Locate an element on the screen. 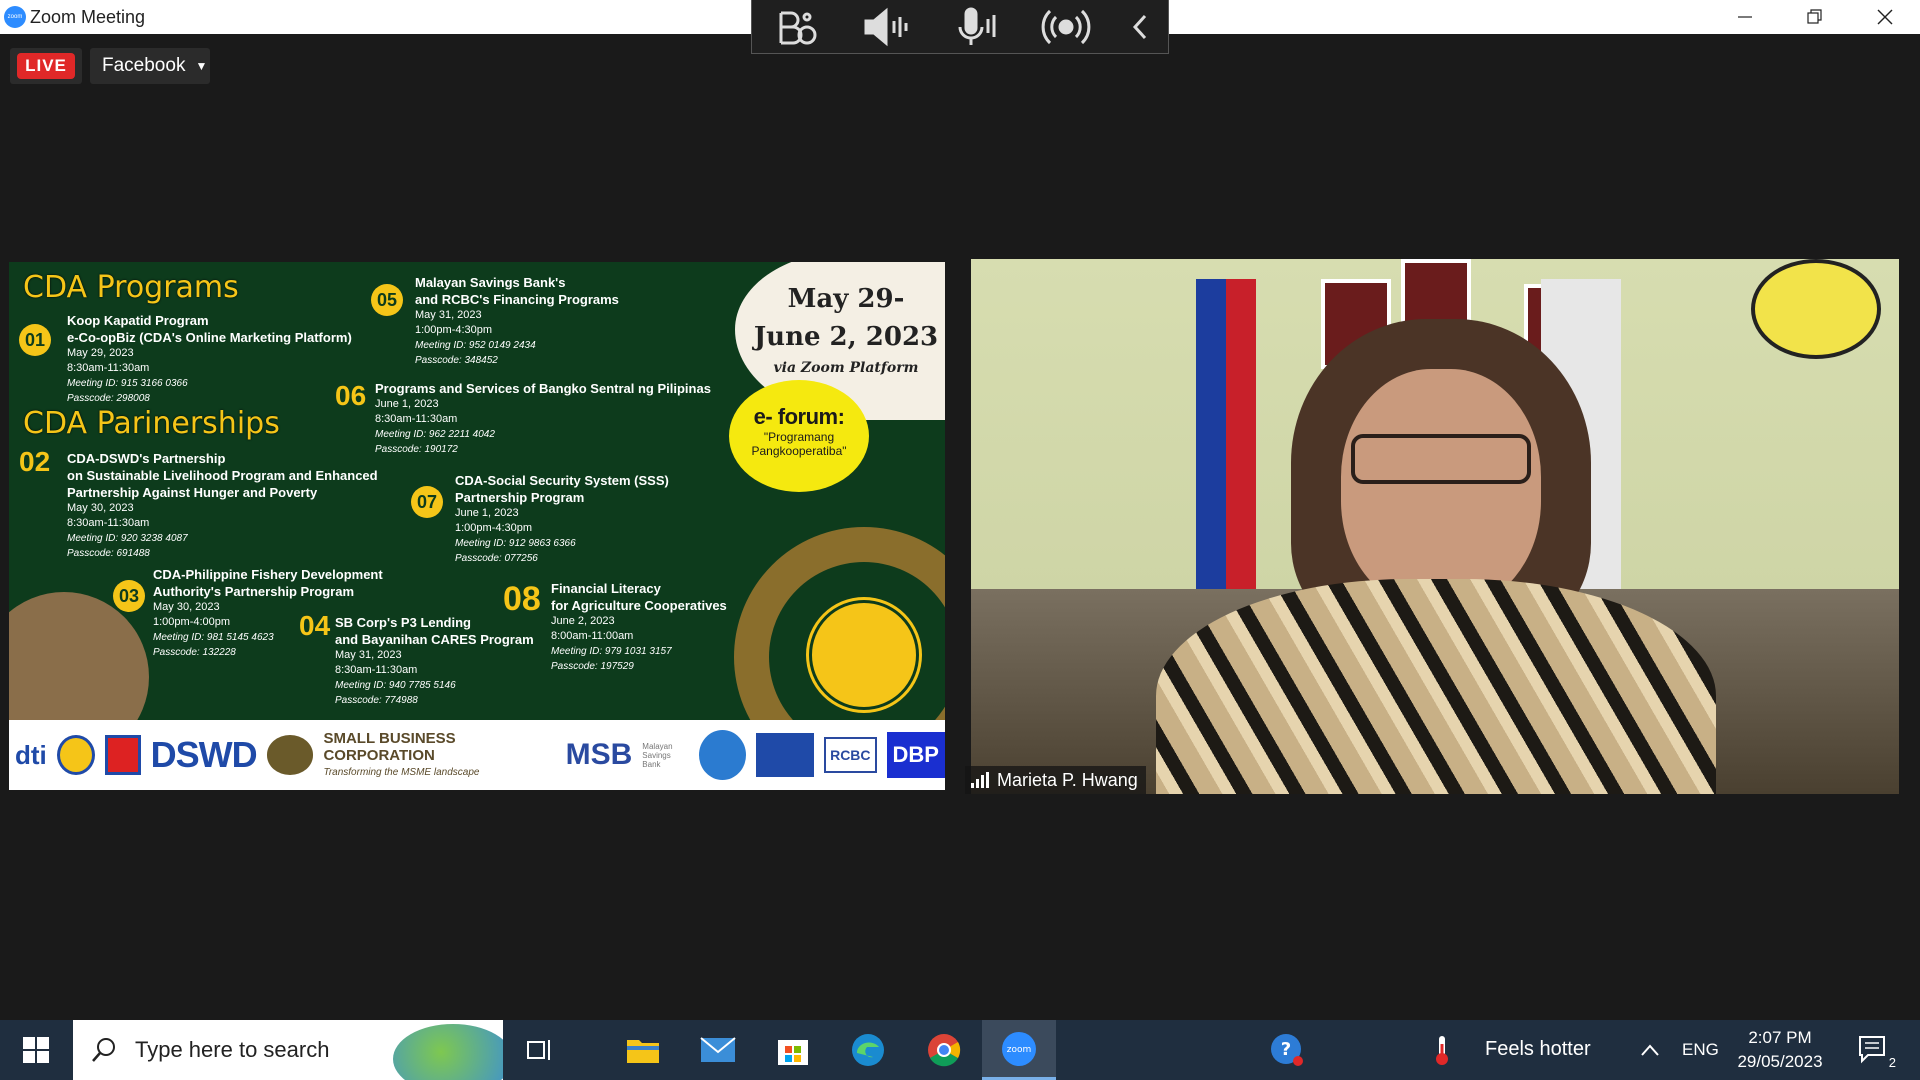 Image resolution: width=1920 pixels, height=1080 pixels. eforum-title: e- forum: is located at coordinates (799, 416).